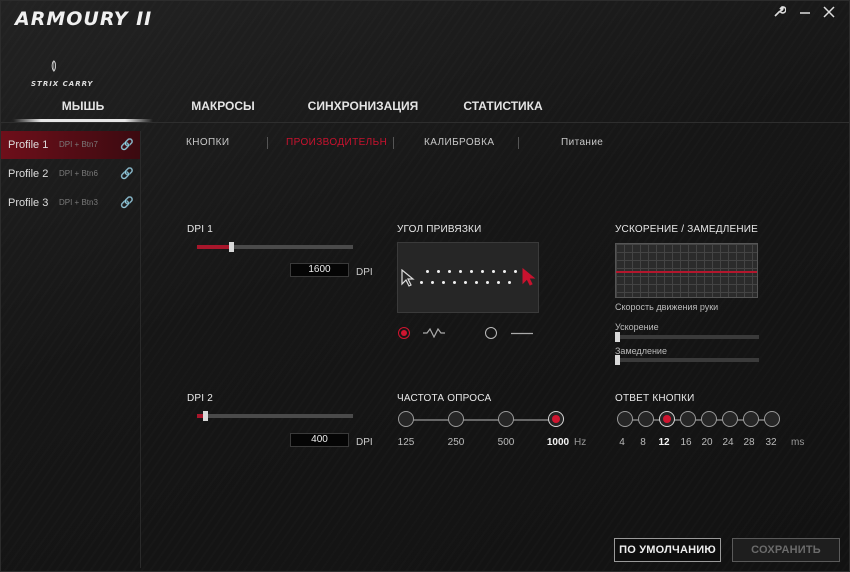 The image size is (850, 572). Describe the element at coordinates (214, 247) in the screenshot. I see `dpi1-slider-fill` at that location.